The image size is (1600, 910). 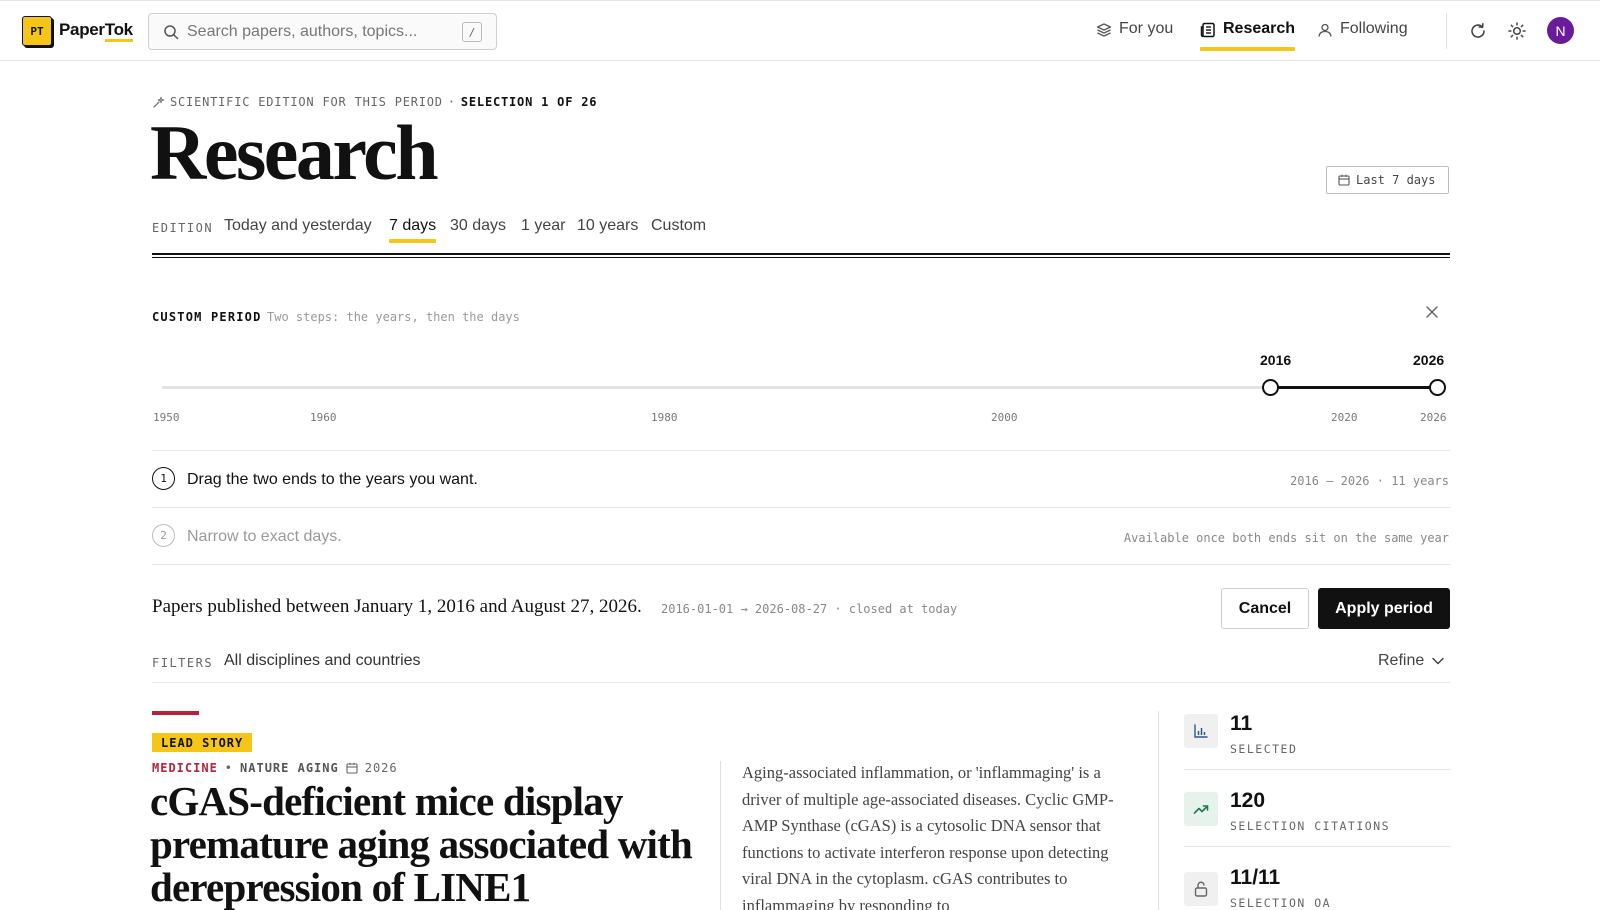 What do you see at coordinates (1004, 417) in the screenshot?
I see `tick-label: 2000` at bounding box center [1004, 417].